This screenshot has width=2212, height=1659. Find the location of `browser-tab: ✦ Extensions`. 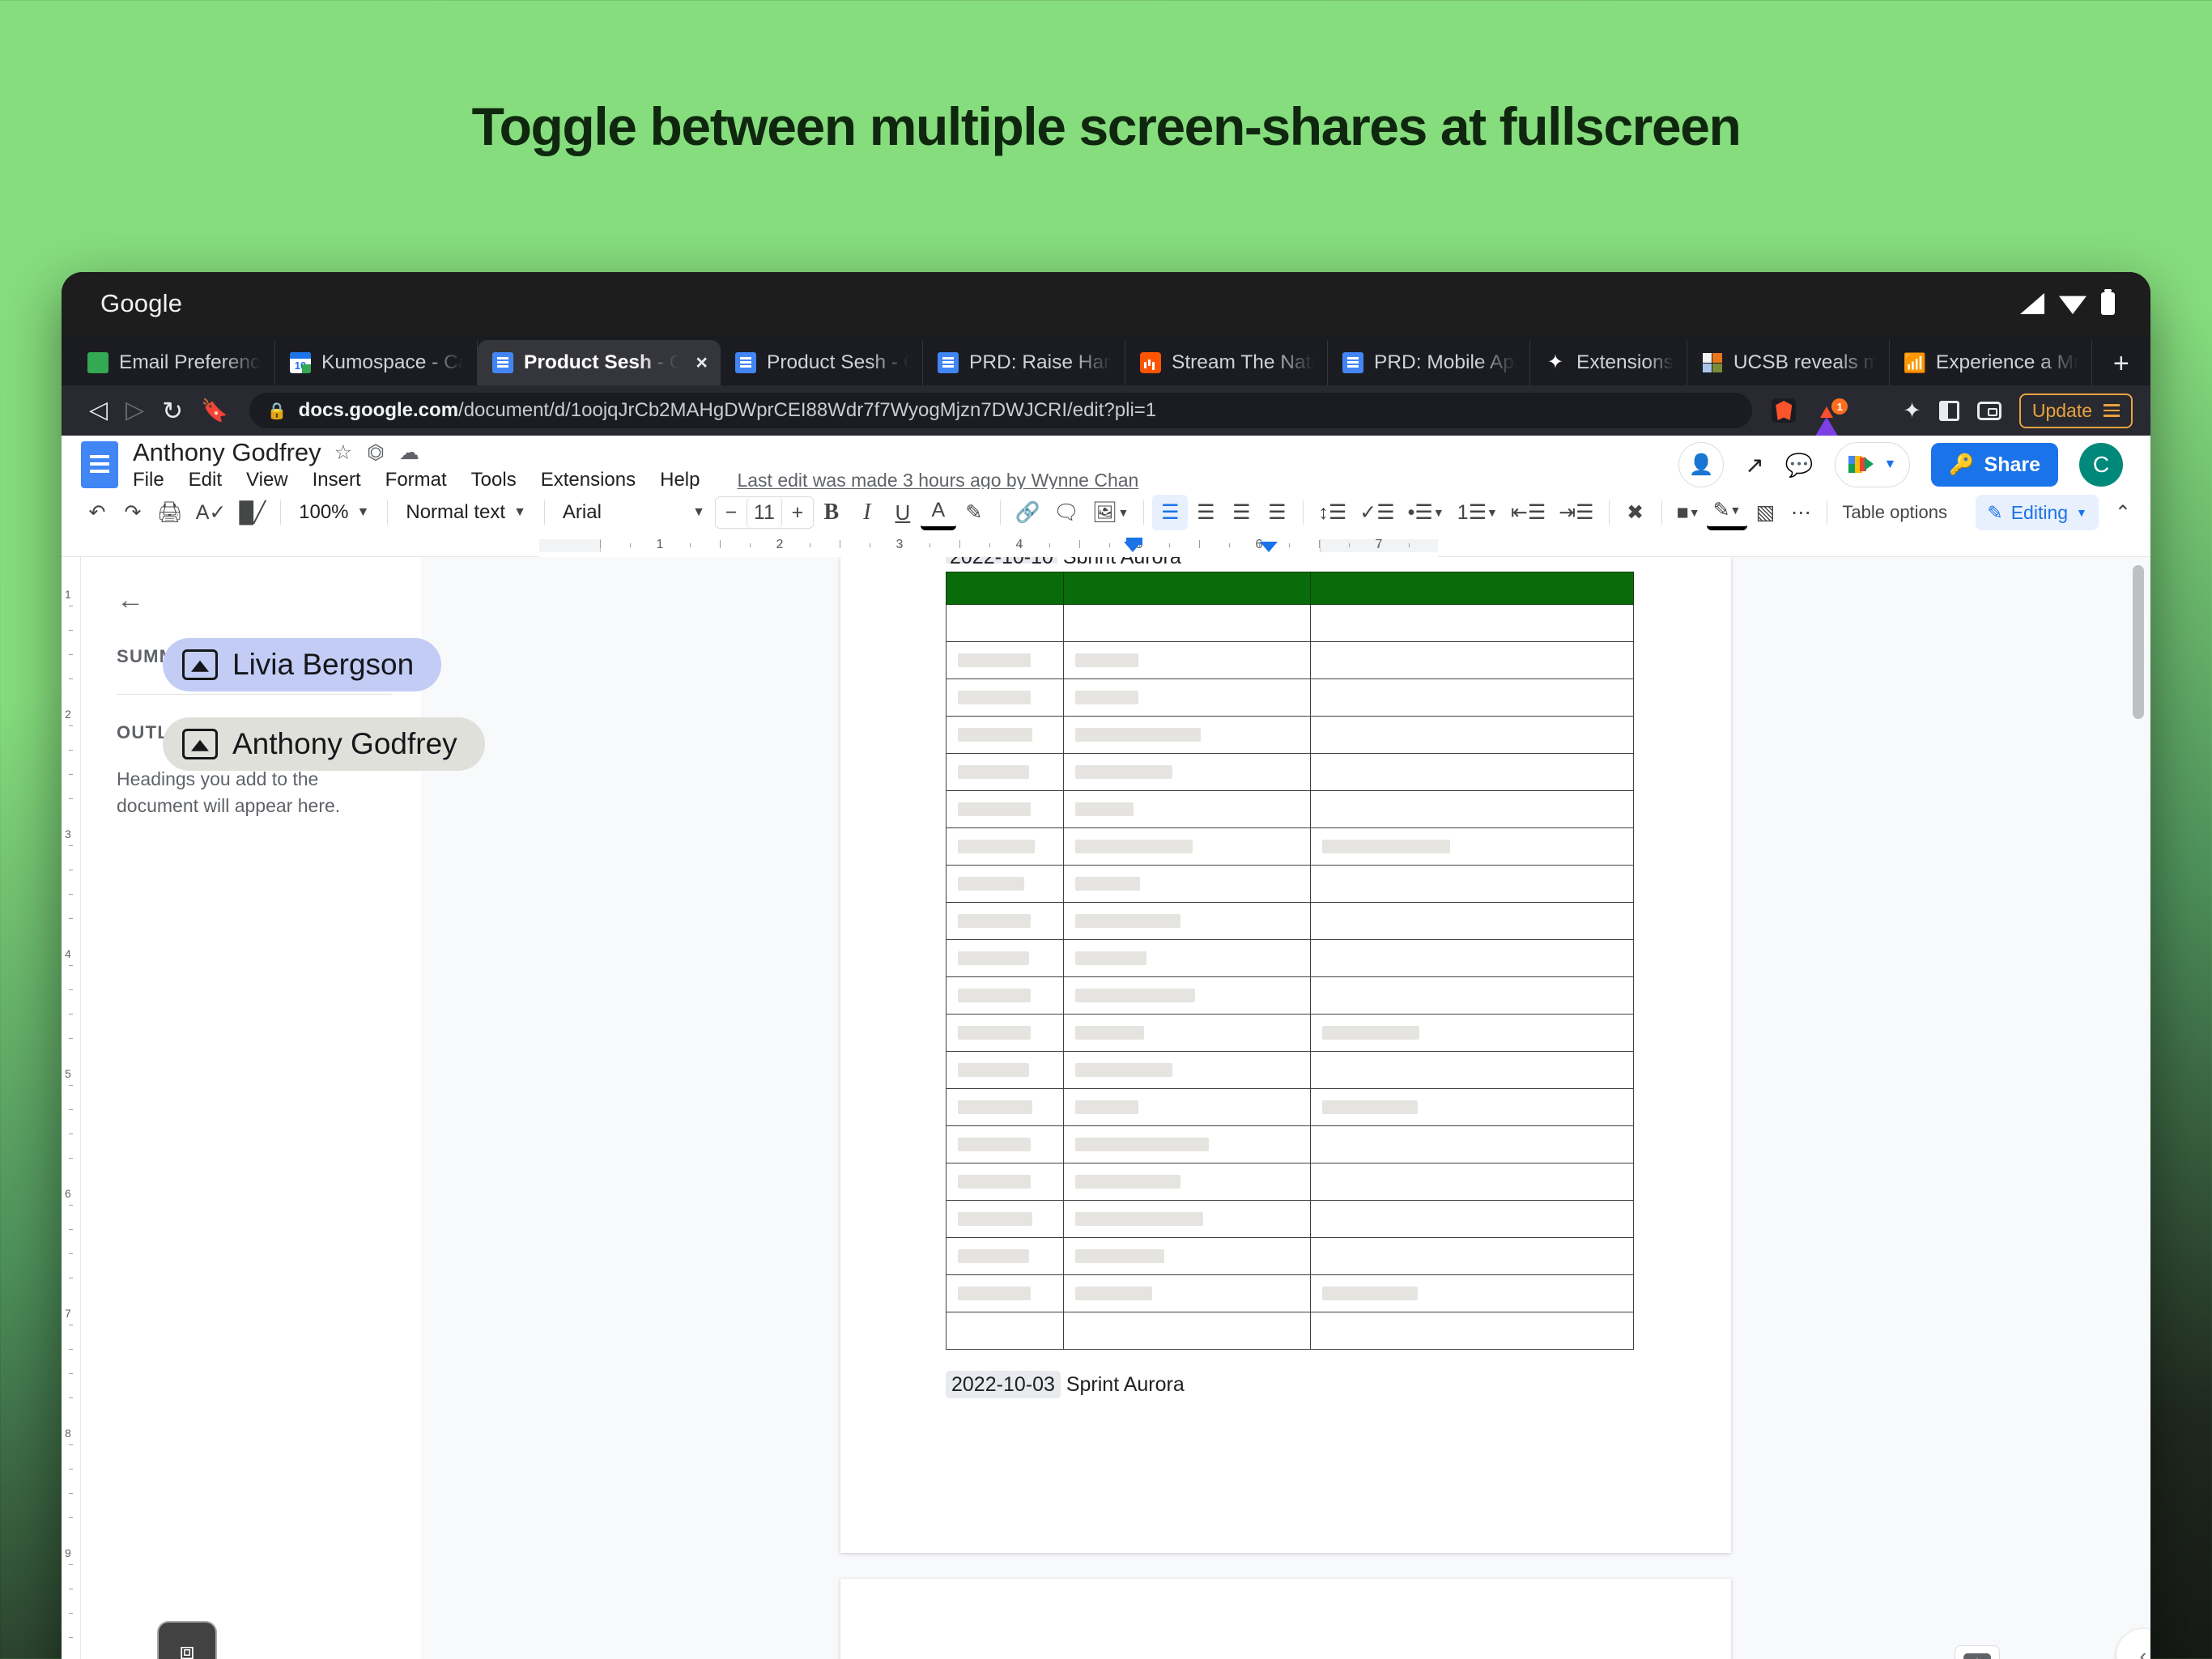

browser-tab: ✦ Extensions is located at coordinates (1608, 362).